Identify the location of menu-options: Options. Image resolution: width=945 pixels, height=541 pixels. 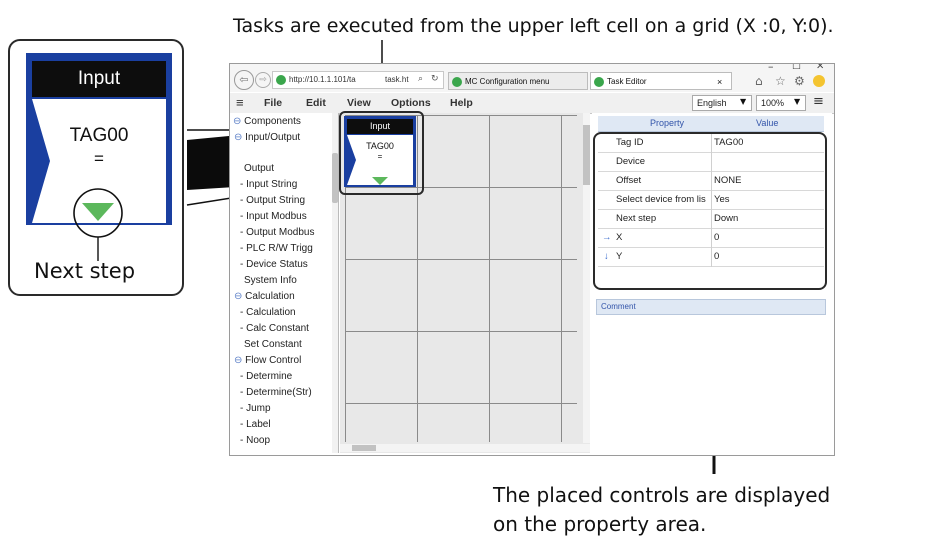
(411, 103).